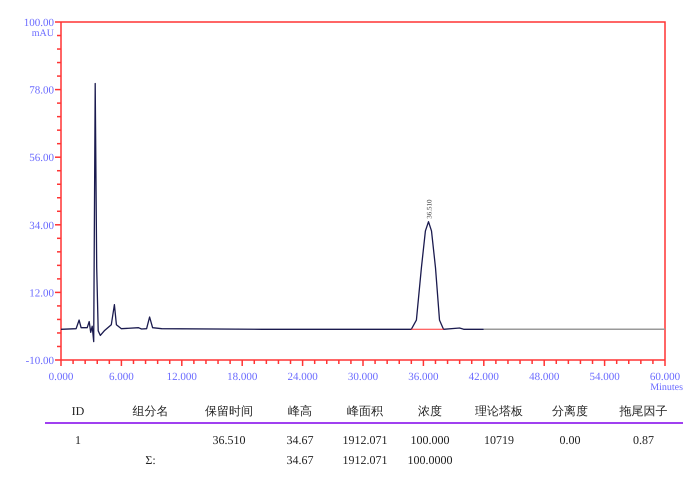  What do you see at coordinates (61, 377) in the screenshot?
I see `axis-tick-label: 0.000` at bounding box center [61, 377].